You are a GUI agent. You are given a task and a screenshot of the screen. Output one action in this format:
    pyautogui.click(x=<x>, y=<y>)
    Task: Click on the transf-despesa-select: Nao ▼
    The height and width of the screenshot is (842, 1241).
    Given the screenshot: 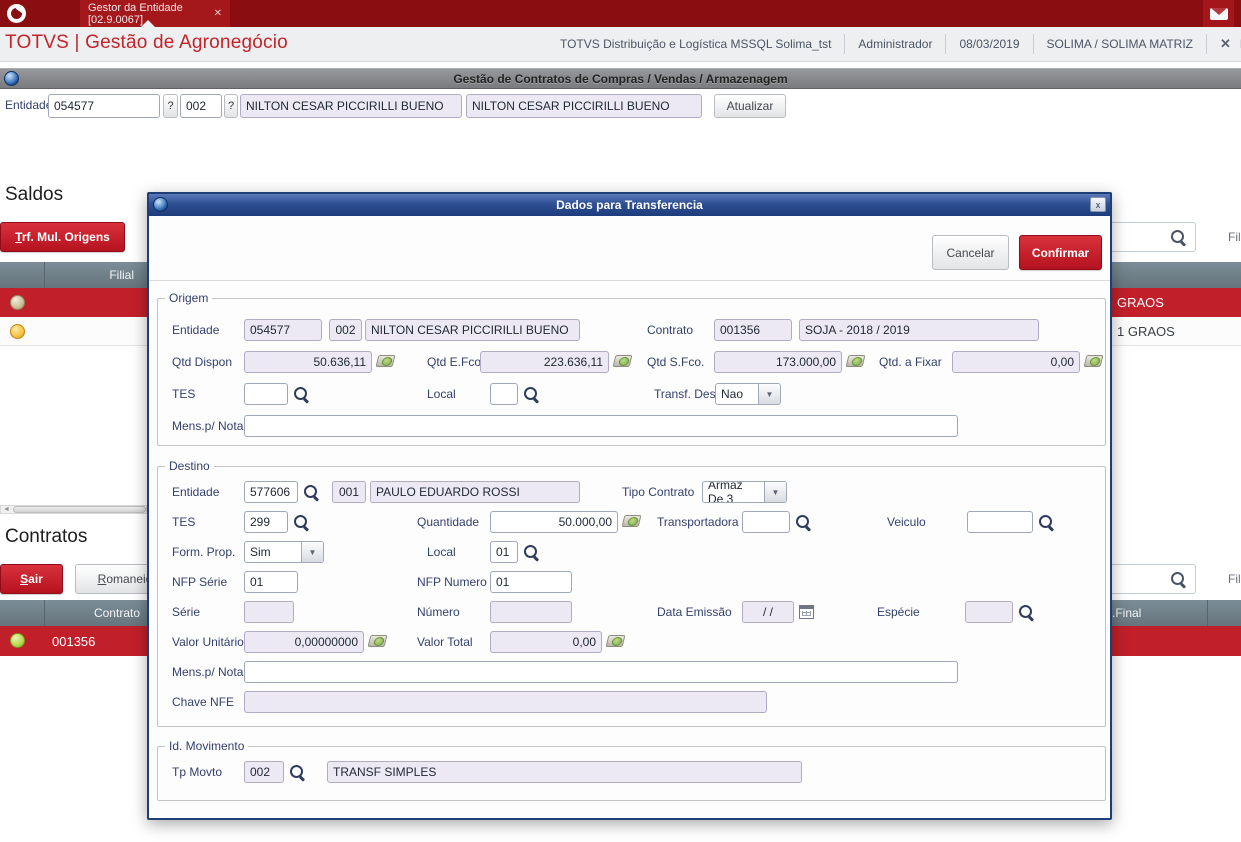 What is the action you would take?
    pyautogui.click(x=748, y=394)
    